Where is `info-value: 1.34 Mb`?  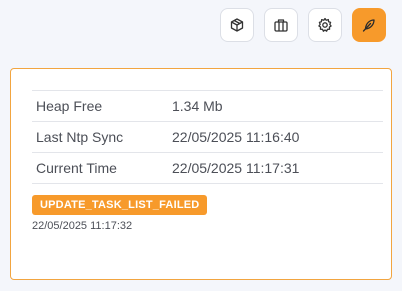 info-value: 1.34 Mb is located at coordinates (275, 106).